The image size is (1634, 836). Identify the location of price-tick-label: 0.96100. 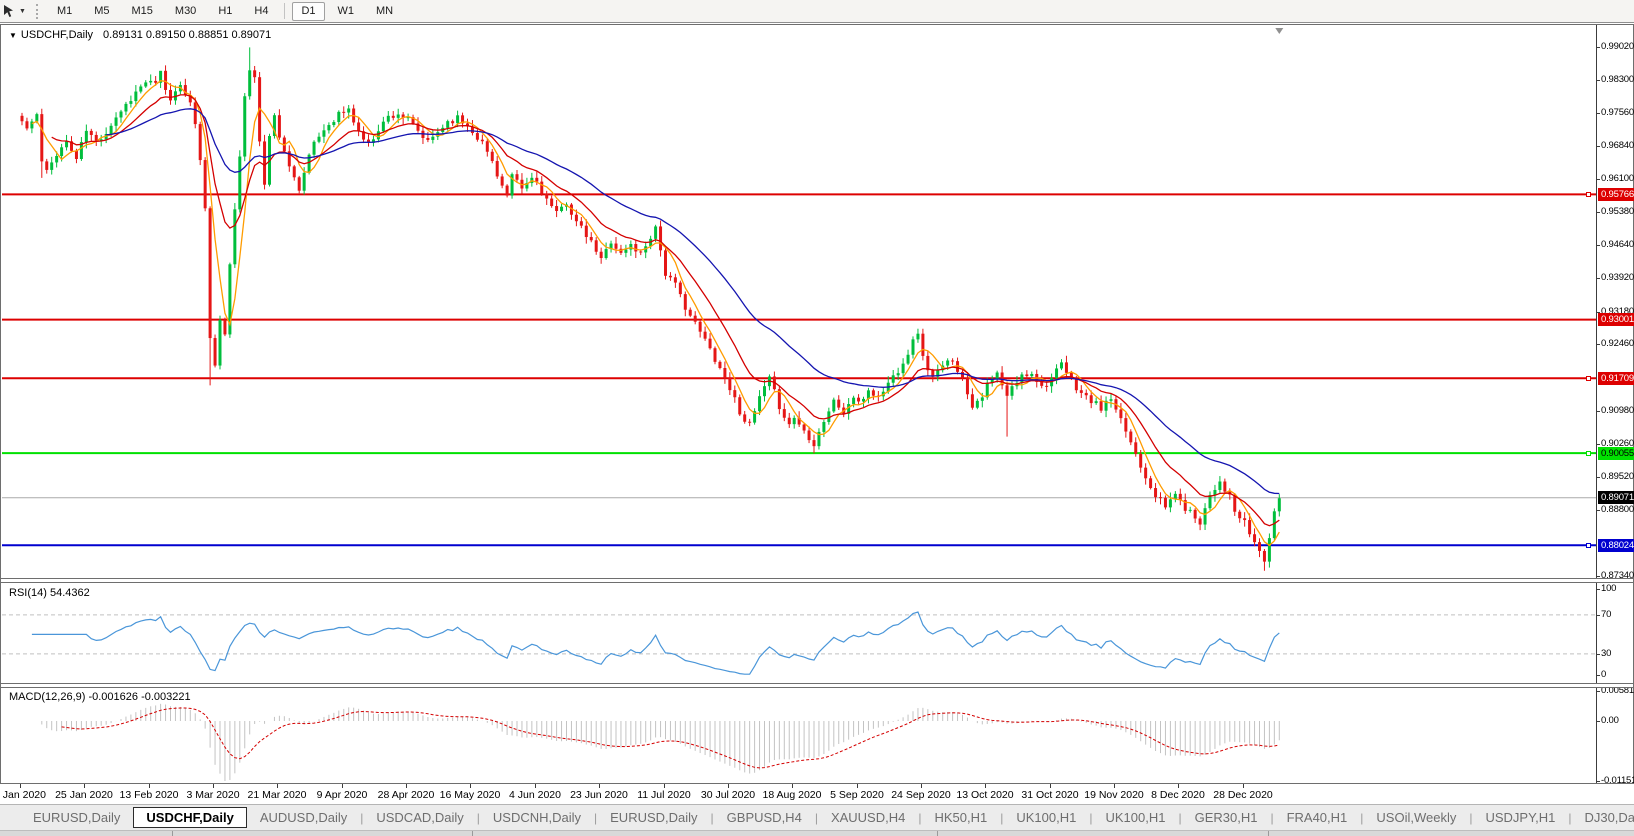
(1617, 178).